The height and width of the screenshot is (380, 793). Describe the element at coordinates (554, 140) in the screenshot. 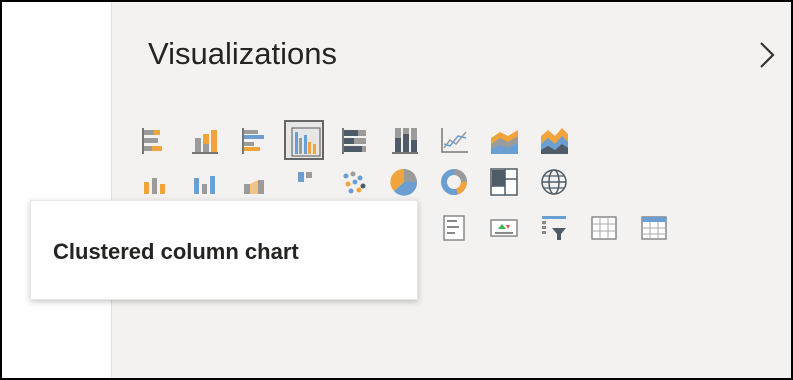

I see `stacked-area-chart-icon` at that location.